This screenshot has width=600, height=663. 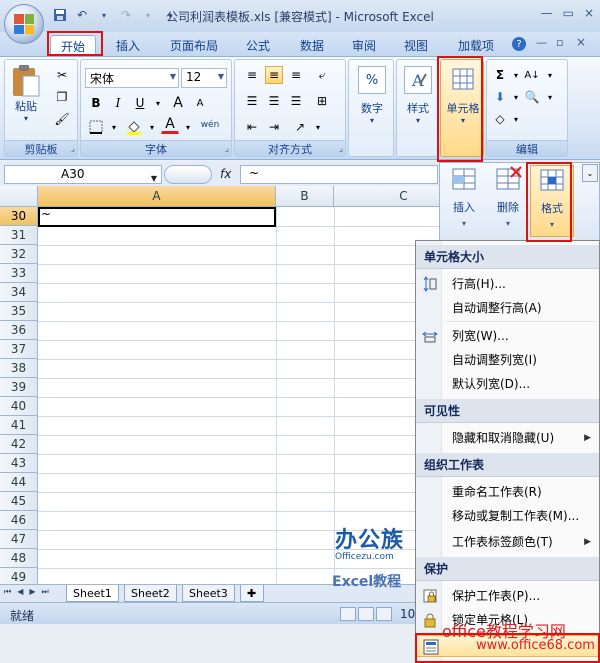 I want to click on formula-input: ~, so click(x=339, y=174).